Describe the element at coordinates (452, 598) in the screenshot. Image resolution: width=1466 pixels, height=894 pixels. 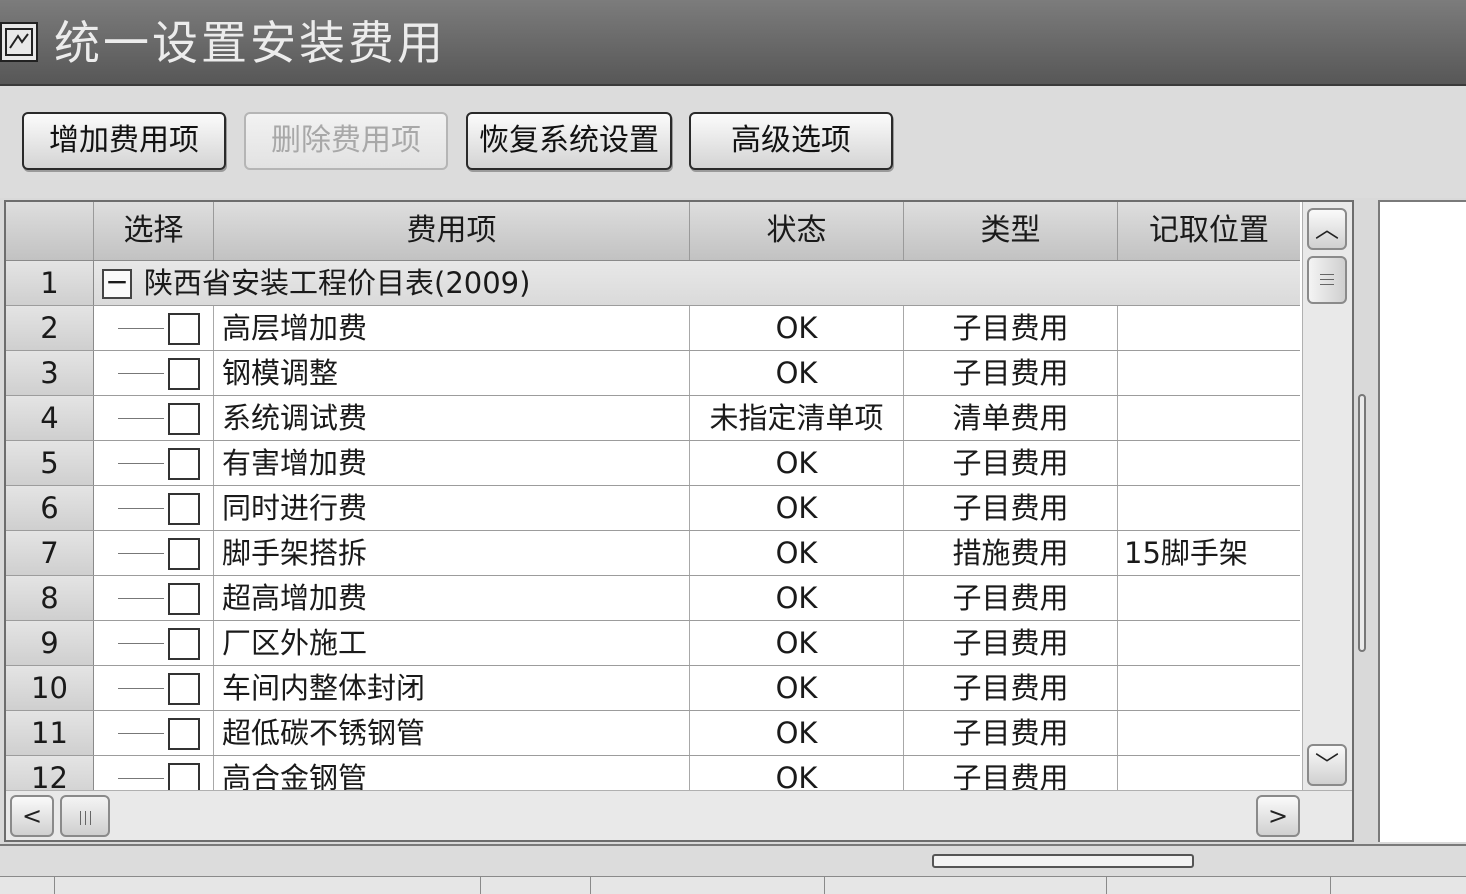
I see `fee-item-cell: 超高增加费` at that location.